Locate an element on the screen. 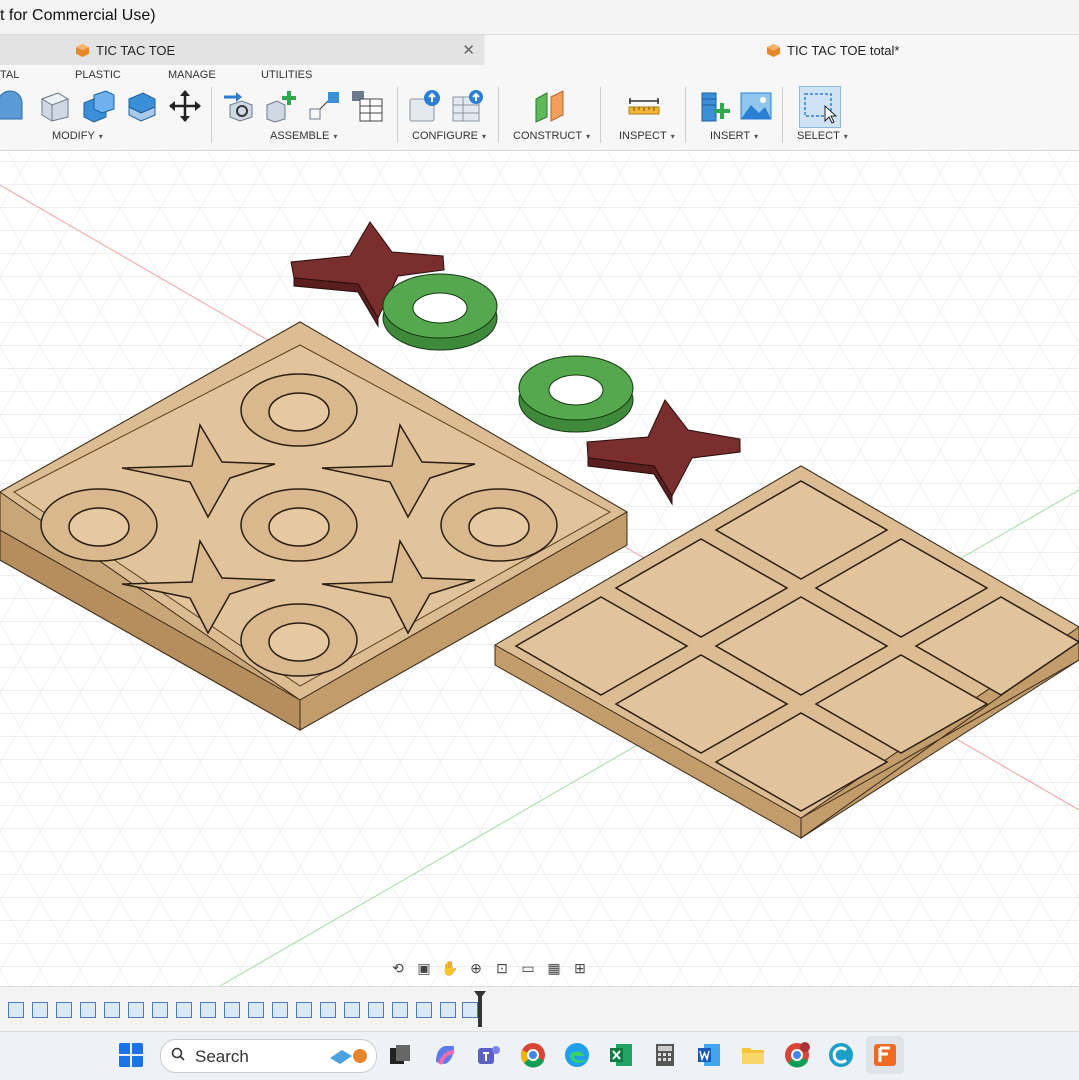  modify-label: MODIFY is located at coordinates (73, 136).